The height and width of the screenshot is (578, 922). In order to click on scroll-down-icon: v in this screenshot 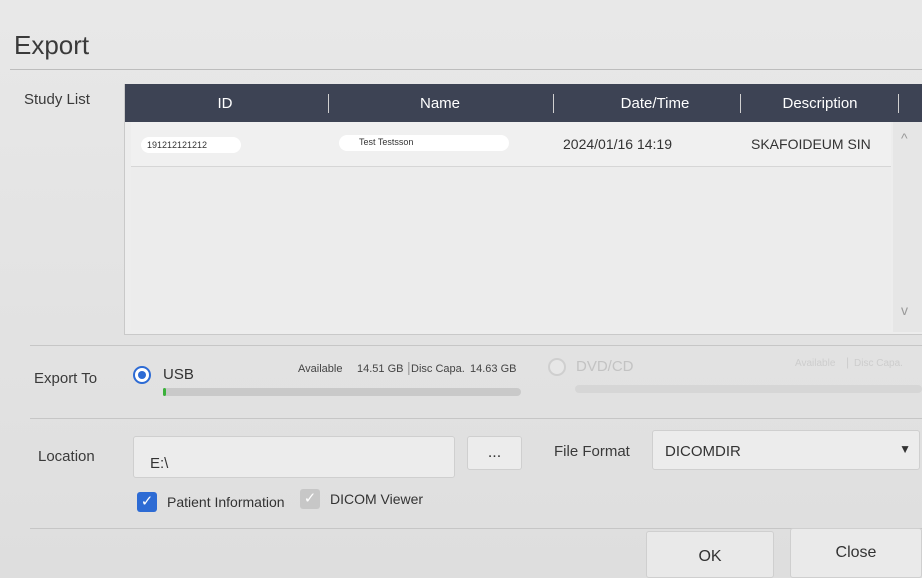, I will do `click(904, 310)`.